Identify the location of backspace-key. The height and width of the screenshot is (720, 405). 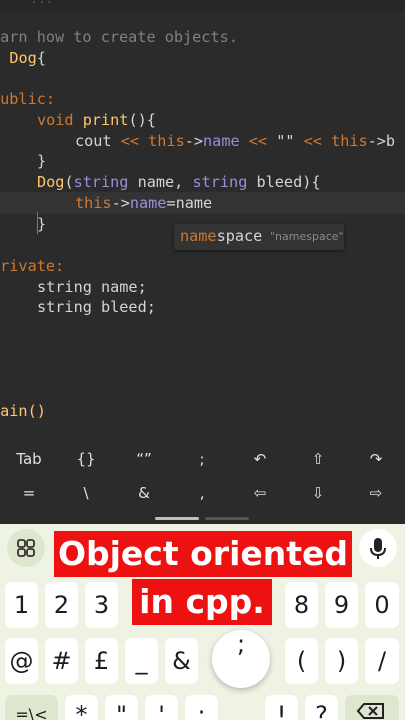
(372, 707).